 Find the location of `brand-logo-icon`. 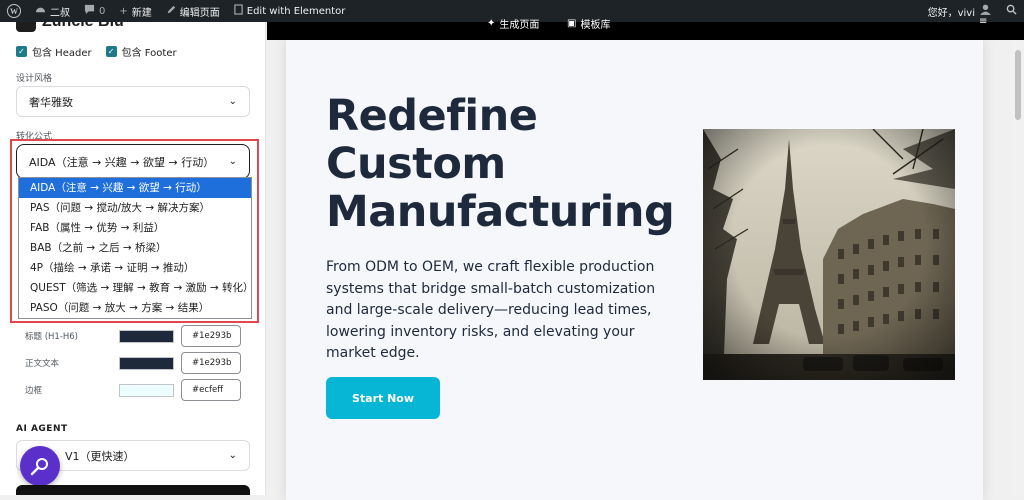

brand-logo-icon is located at coordinates (26, 27).